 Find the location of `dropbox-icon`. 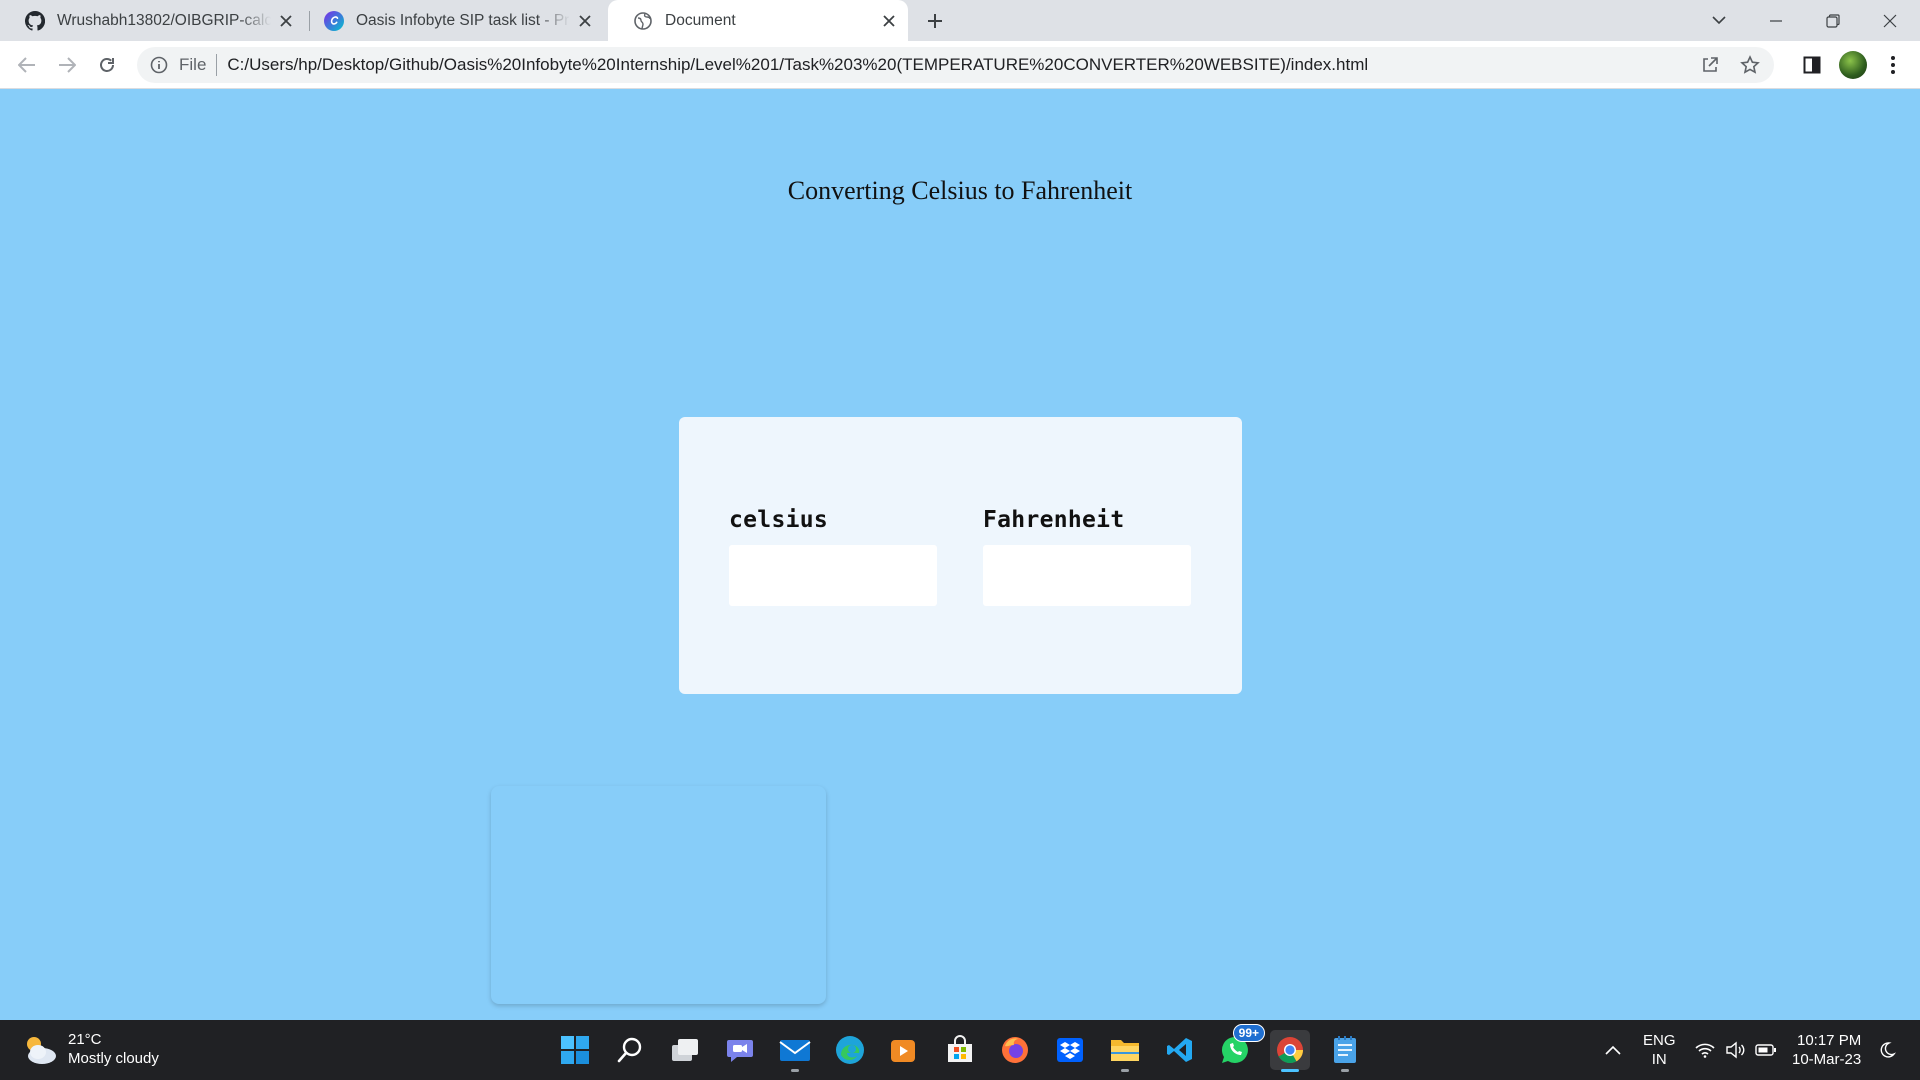

dropbox-icon is located at coordinates (1070, 1050).